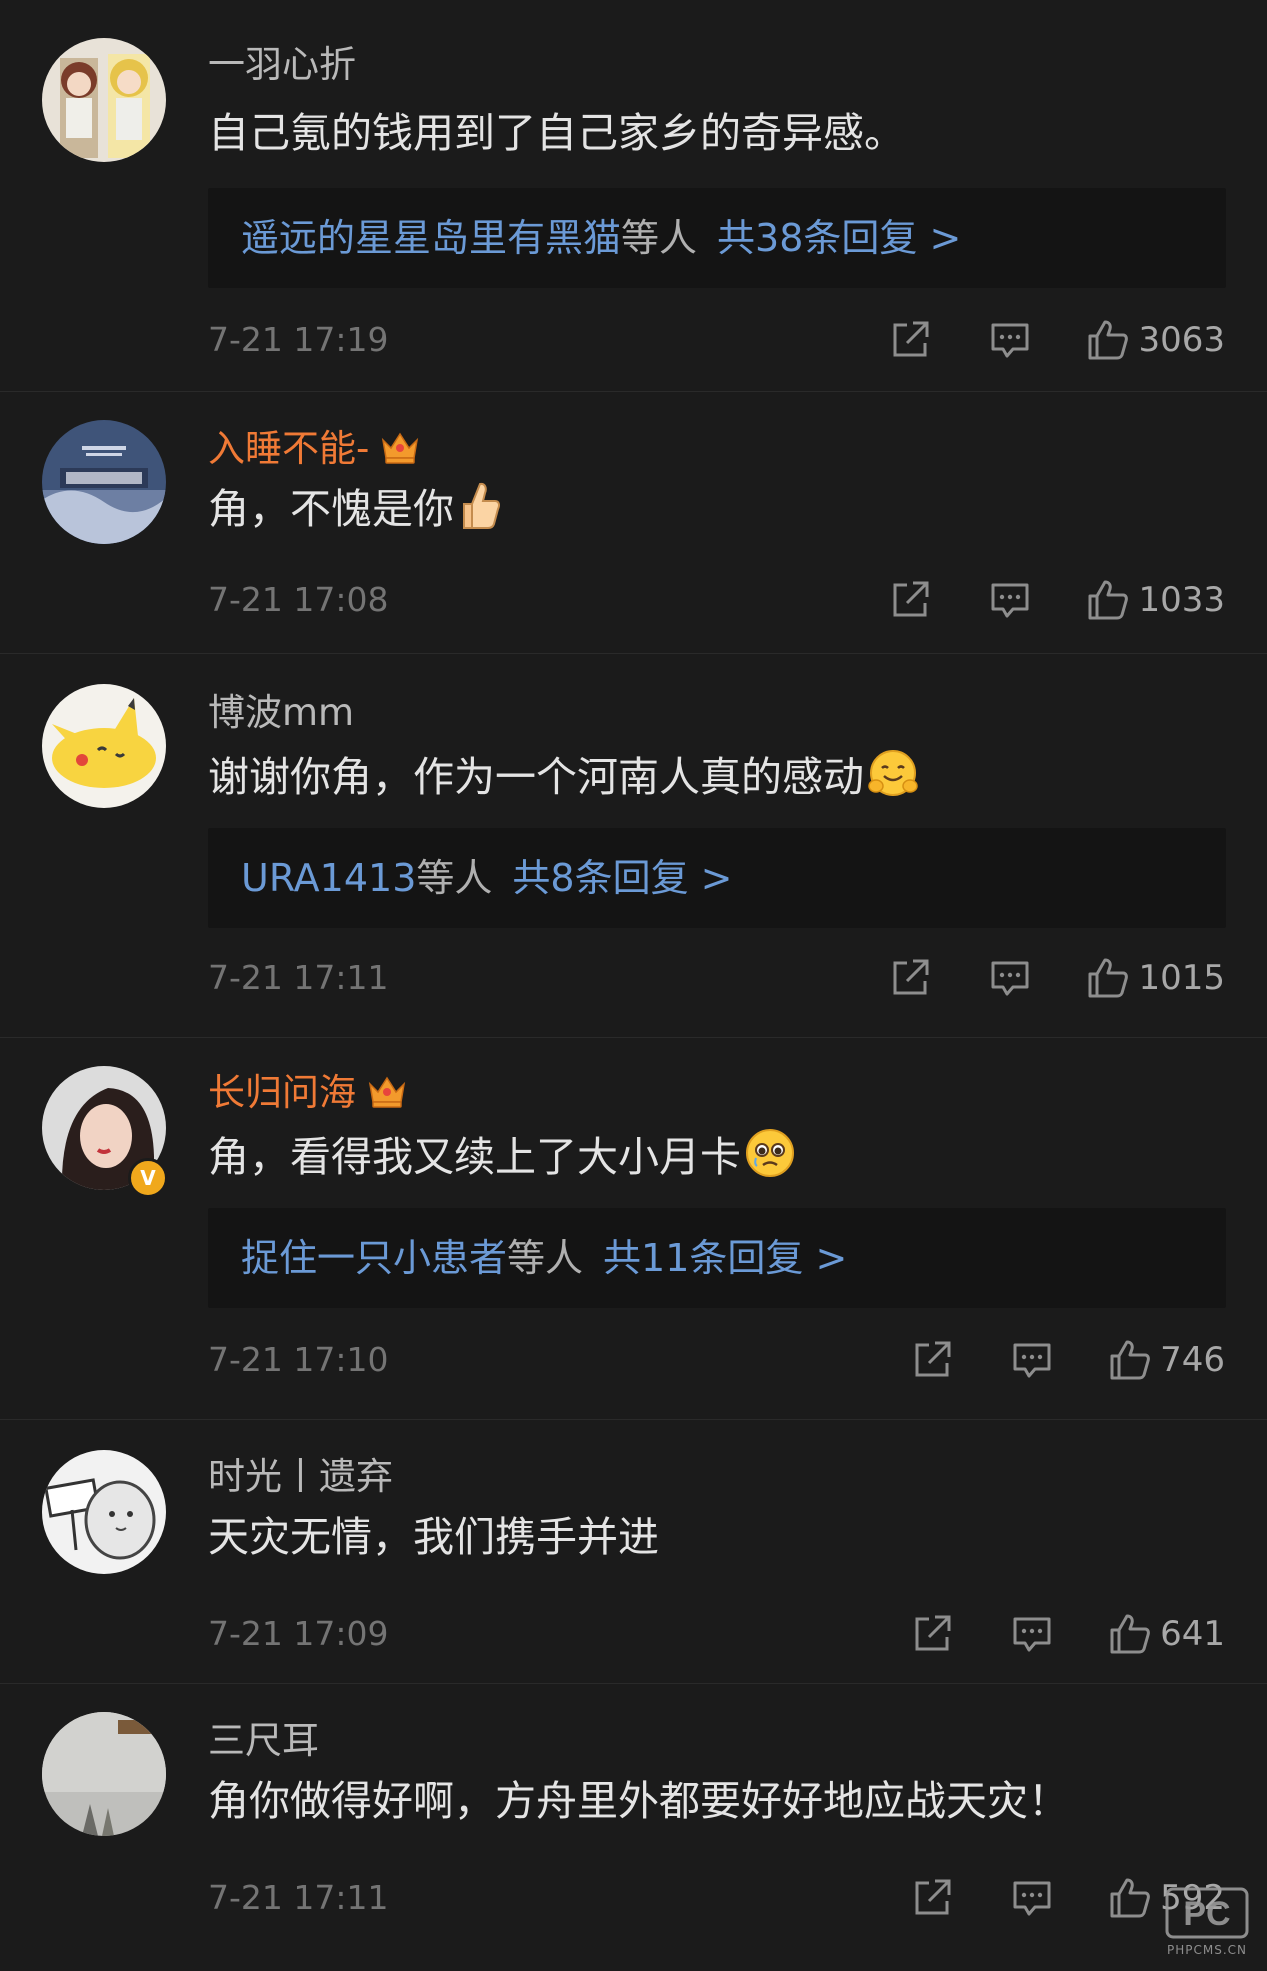  I want to click on comment-meta: 7-21 17:10 746, so click(716, 1360).